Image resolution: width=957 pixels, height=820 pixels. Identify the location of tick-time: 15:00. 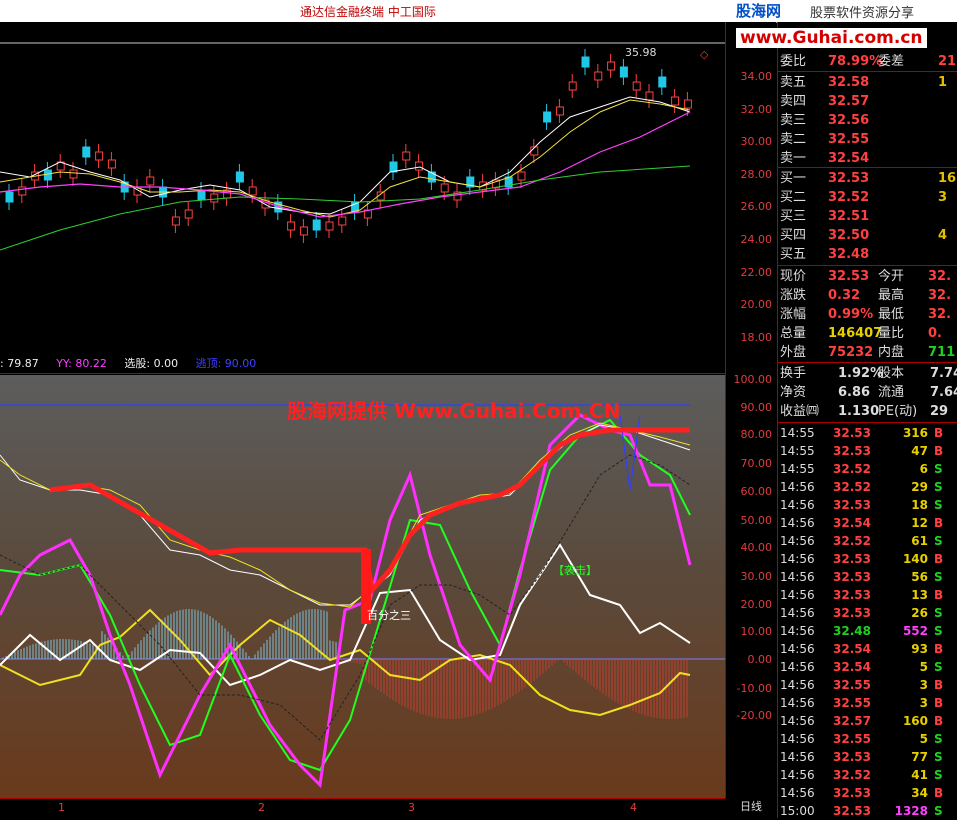
(797, 811).